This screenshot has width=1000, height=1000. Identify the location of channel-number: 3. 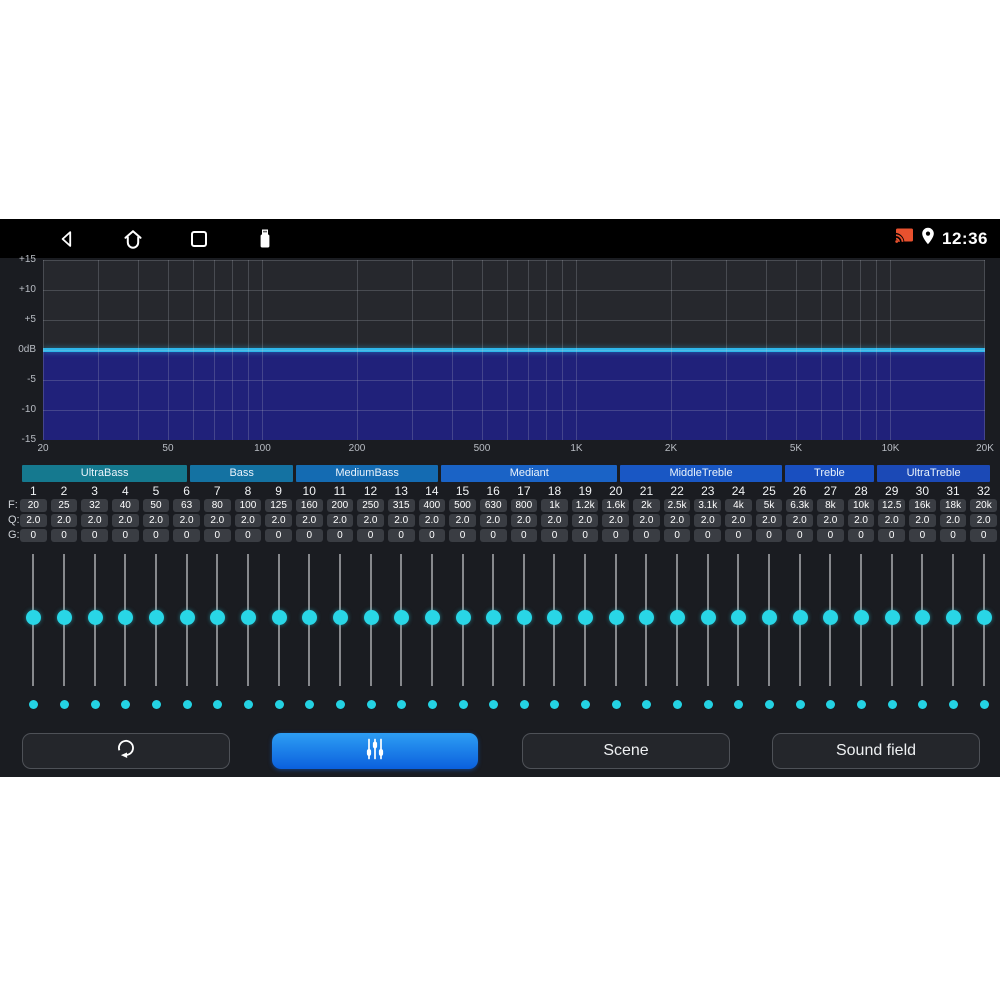
(94, 491).